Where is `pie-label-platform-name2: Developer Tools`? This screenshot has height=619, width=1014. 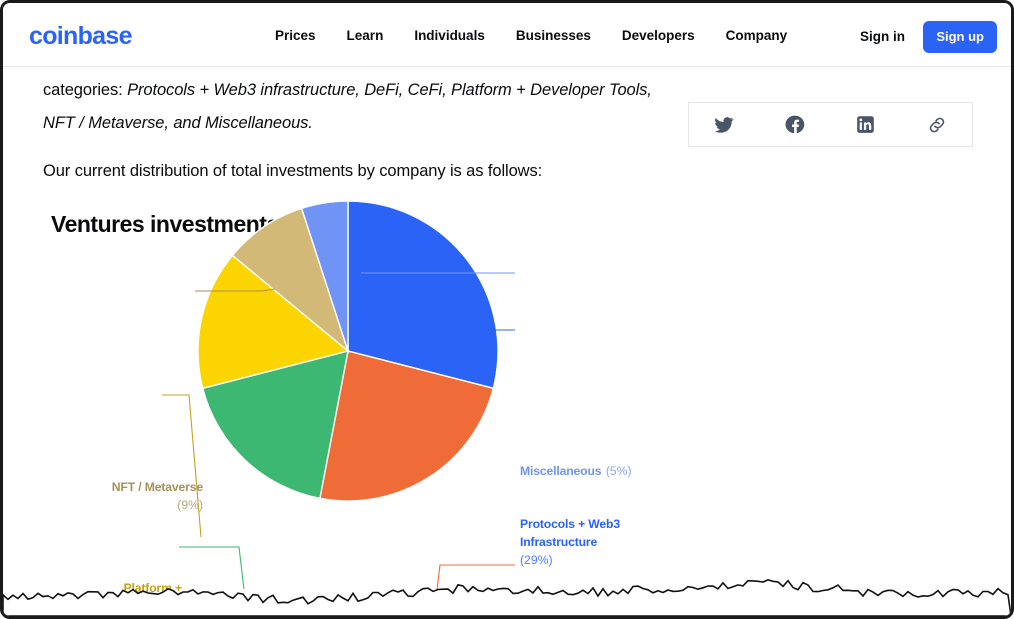 pie-label-platform-name2: Developer Tools is located at coordinates (136, 606).